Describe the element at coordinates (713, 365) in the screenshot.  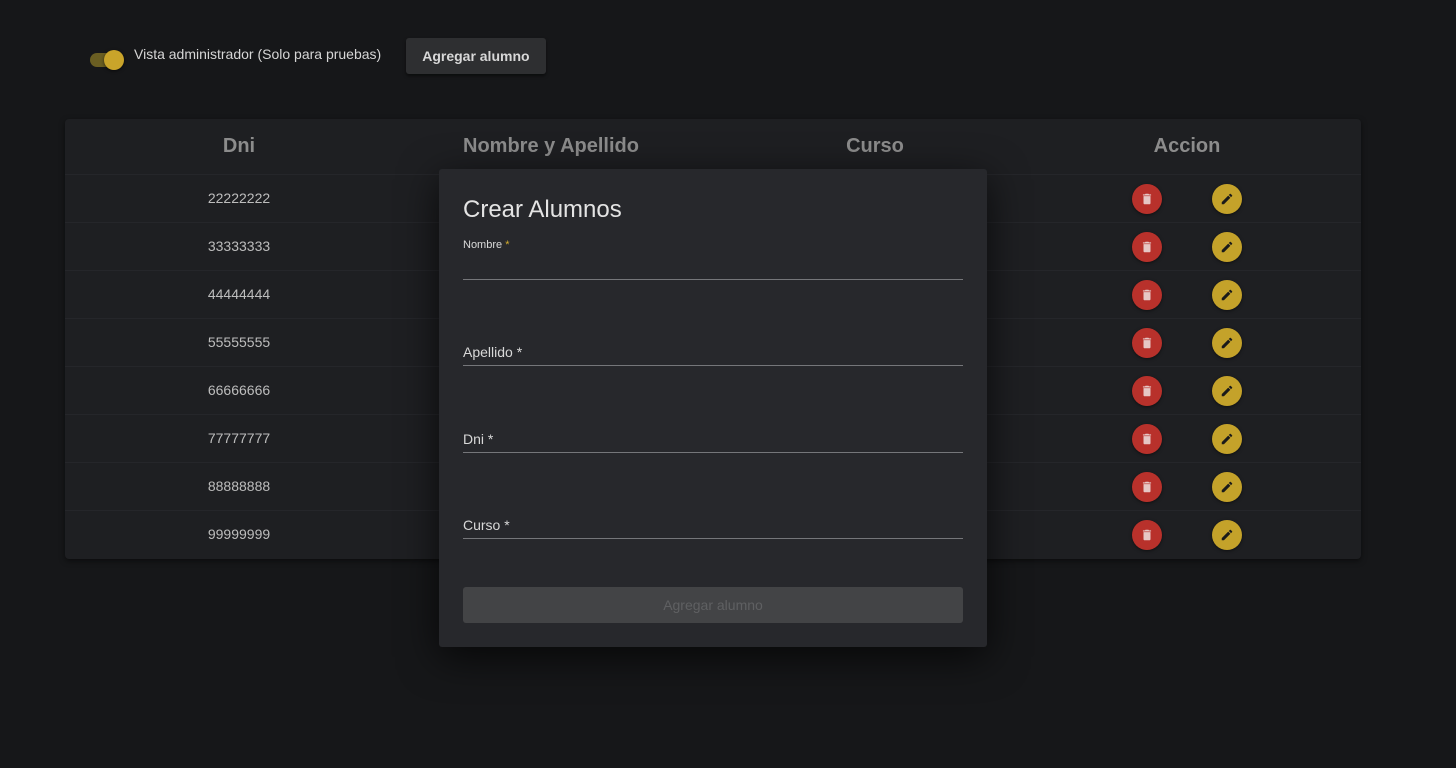
I see `apellido-underline` at that location.